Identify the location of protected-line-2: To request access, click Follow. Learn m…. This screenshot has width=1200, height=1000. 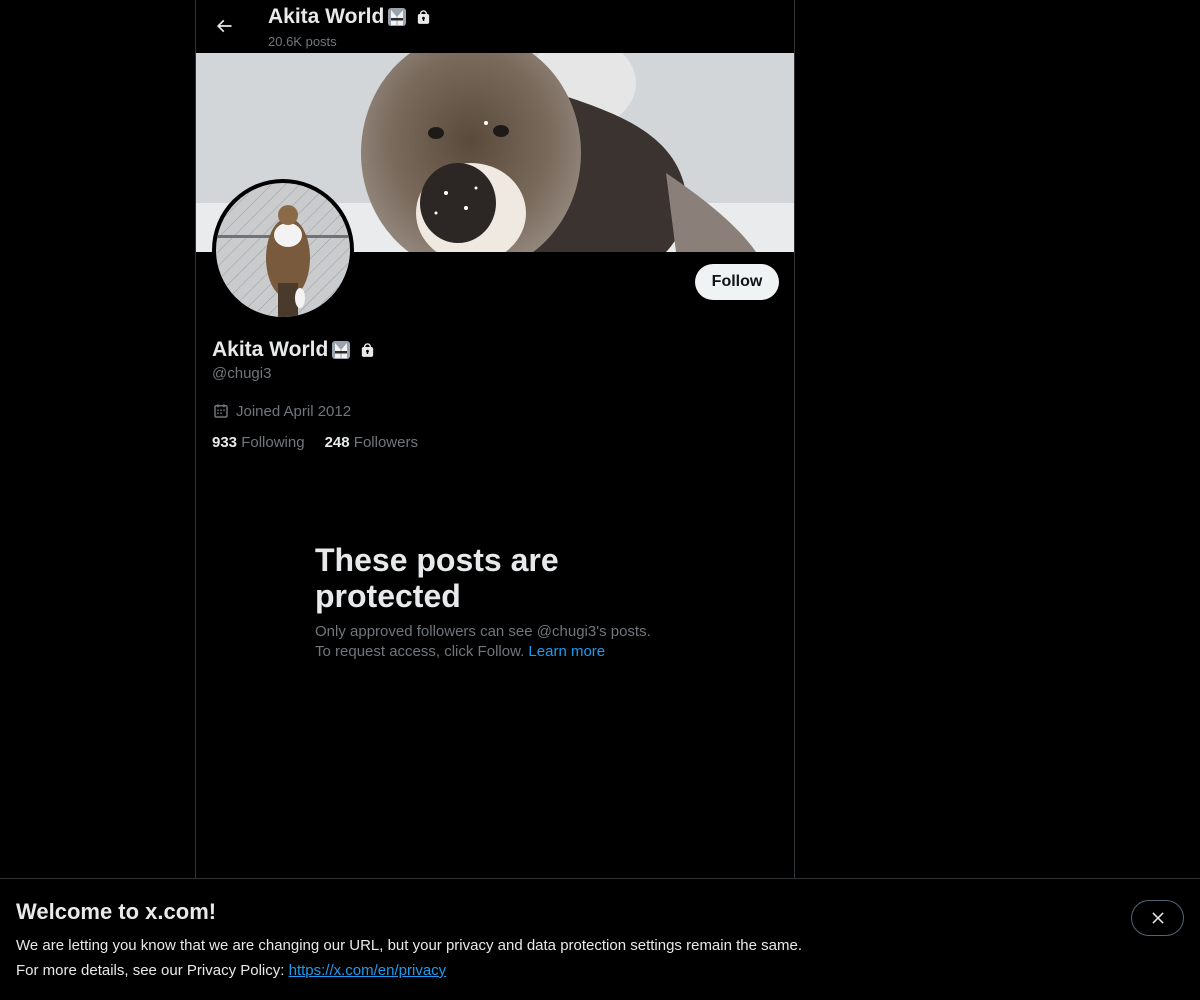
(500, 652).